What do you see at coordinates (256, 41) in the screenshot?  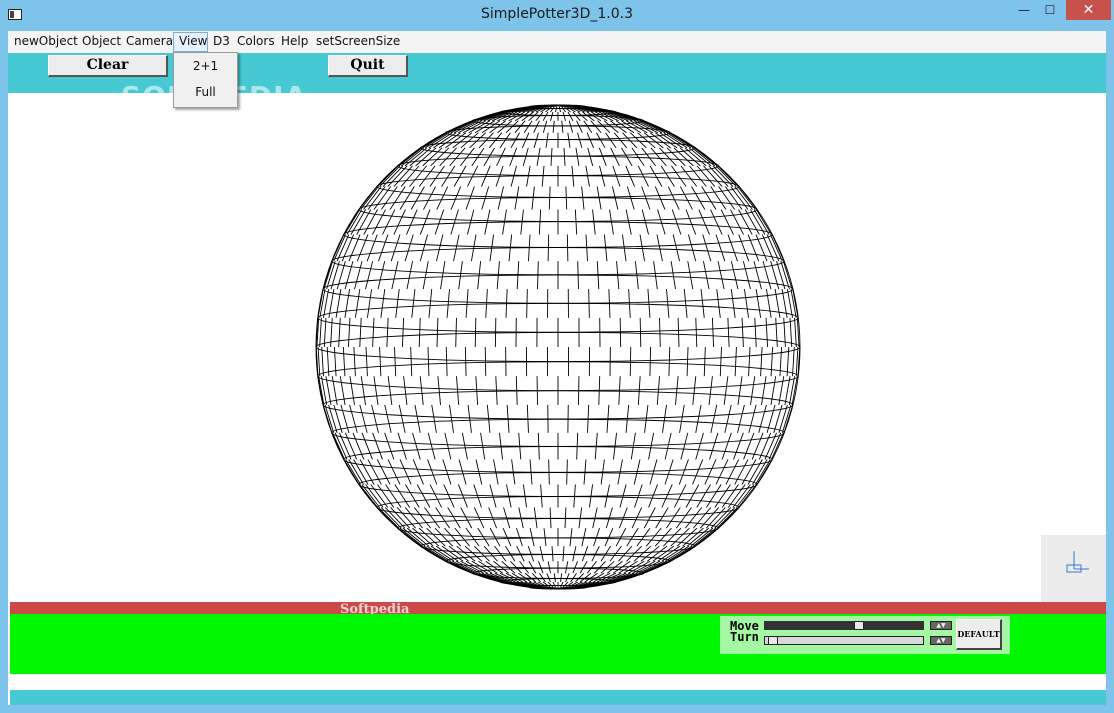 I see `menu-colors: Colors` at bounding box center [256, 41].